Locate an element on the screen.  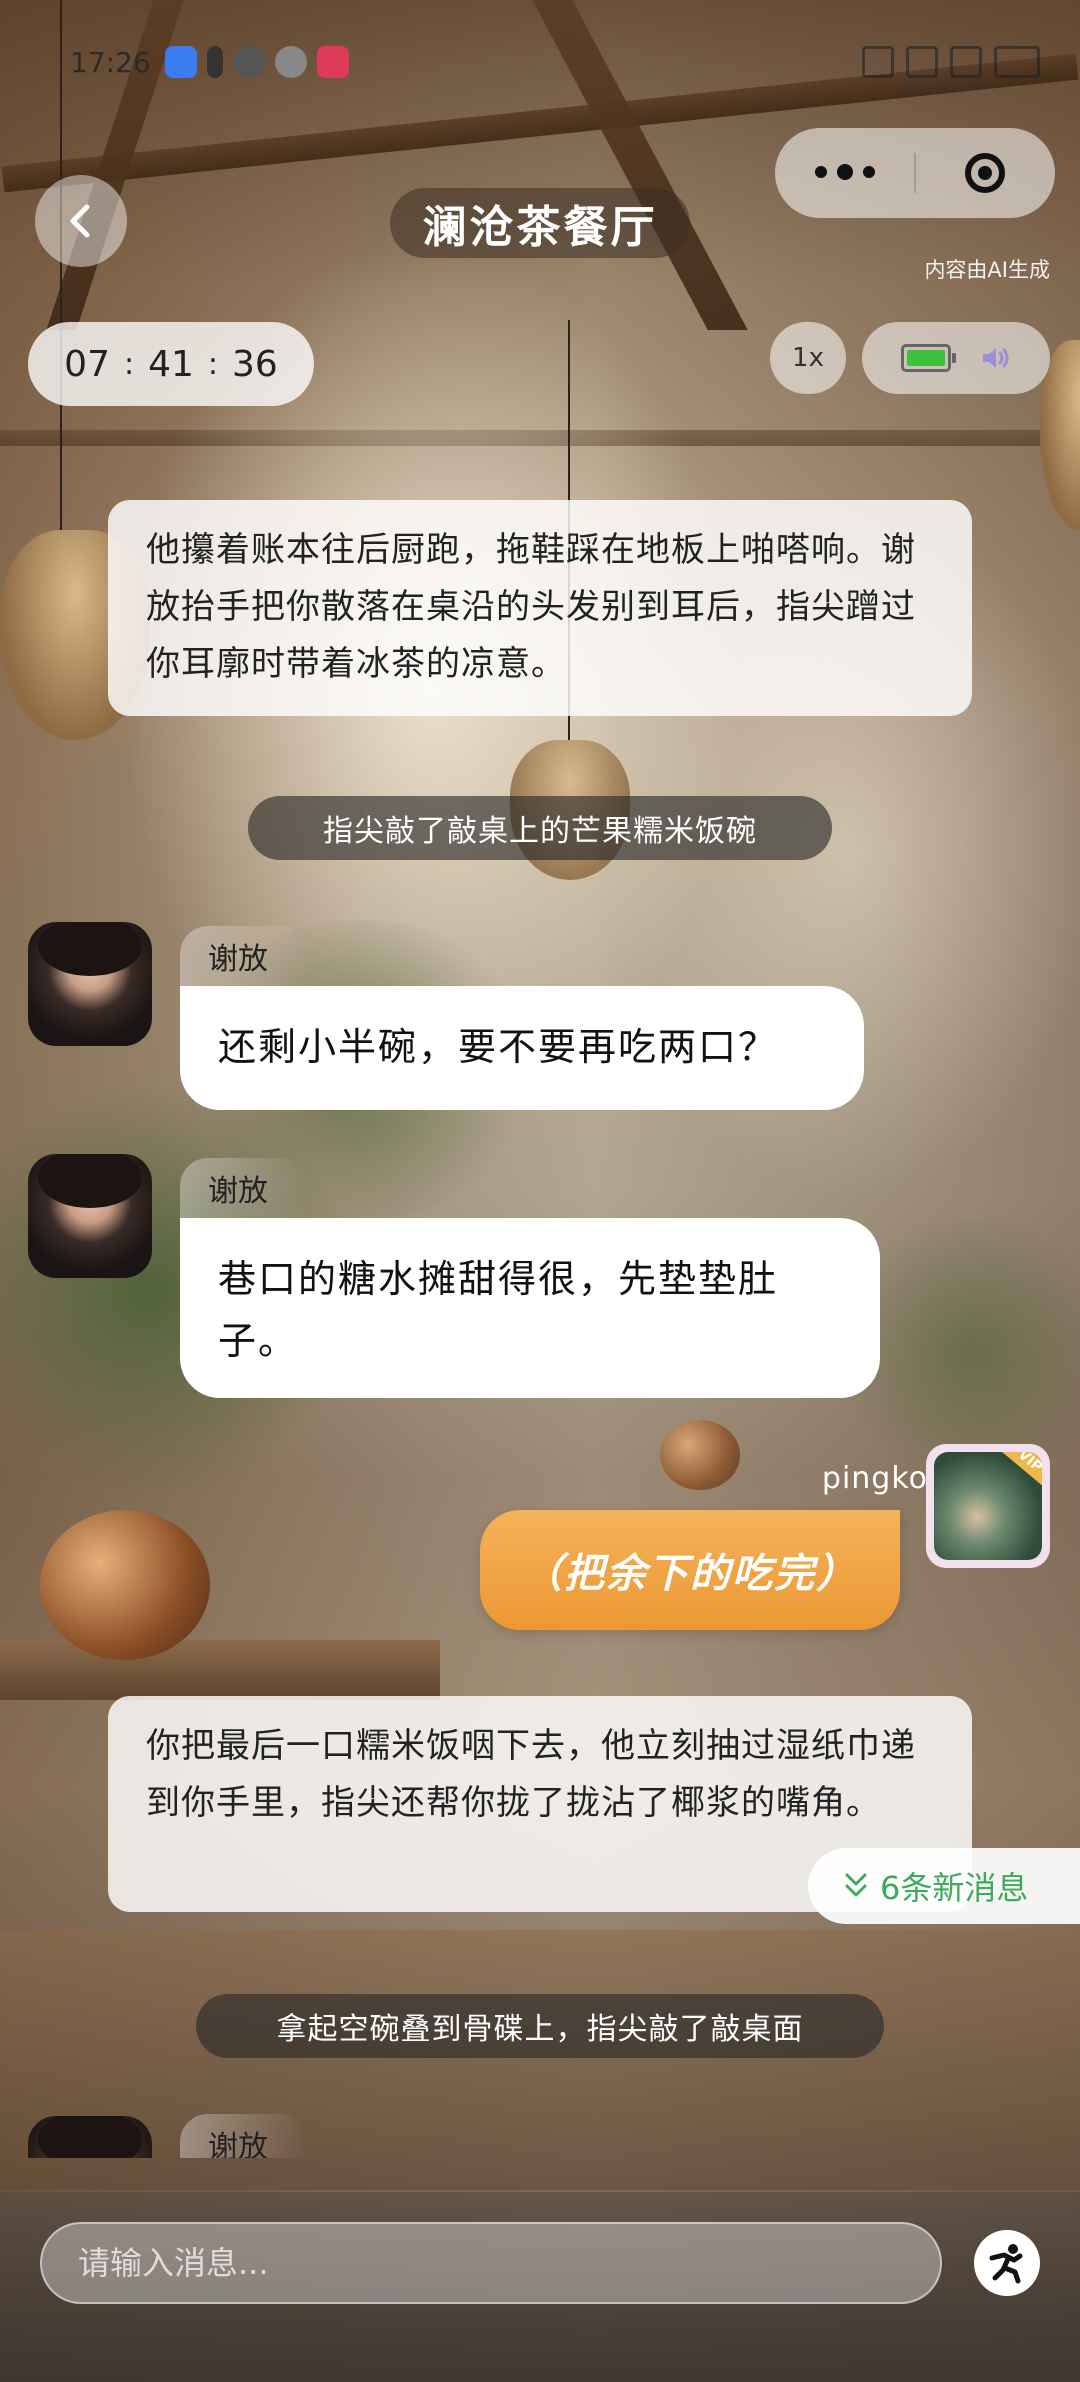
speaker-icon is located at coordinates (996, 358).